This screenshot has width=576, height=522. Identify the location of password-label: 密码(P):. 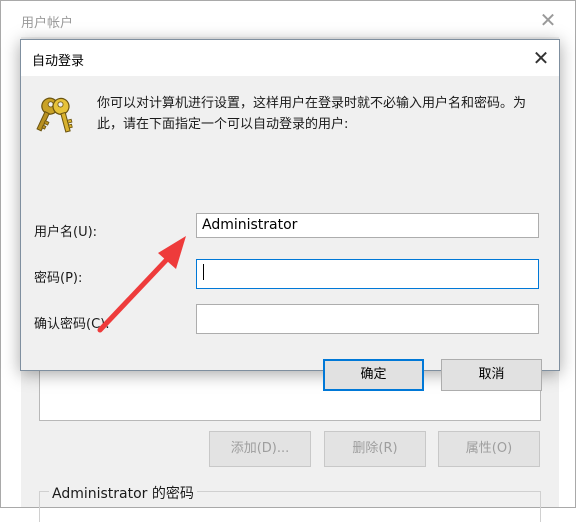
(58, 278).